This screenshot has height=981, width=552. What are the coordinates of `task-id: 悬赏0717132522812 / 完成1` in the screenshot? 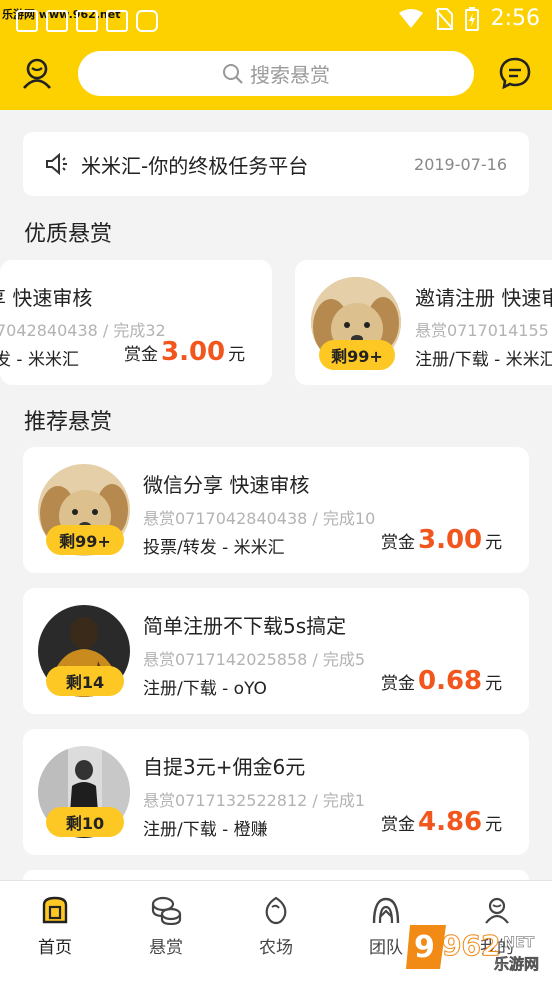 It's located at (254, 800).